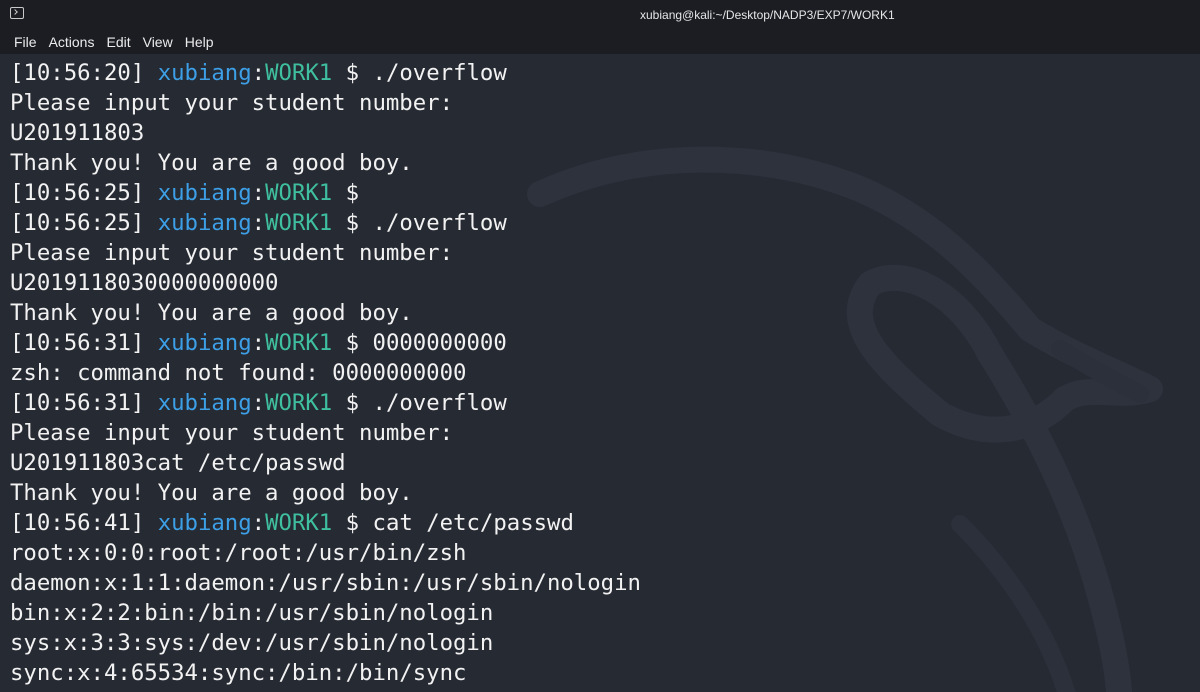 This screenshot has width=1200, height=692. Describe the element at coordinates (118, 42) in the screenshot. I see `menu-edit: Edit` at that location.